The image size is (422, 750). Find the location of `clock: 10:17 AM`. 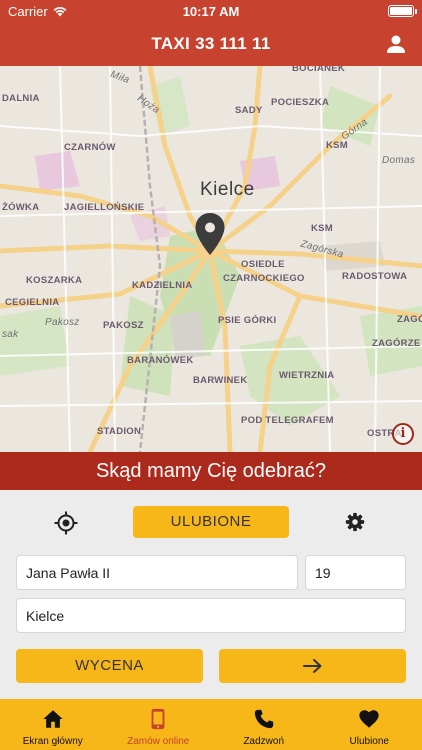

clock: 10:17 AM is located at coordinates (211, 11).